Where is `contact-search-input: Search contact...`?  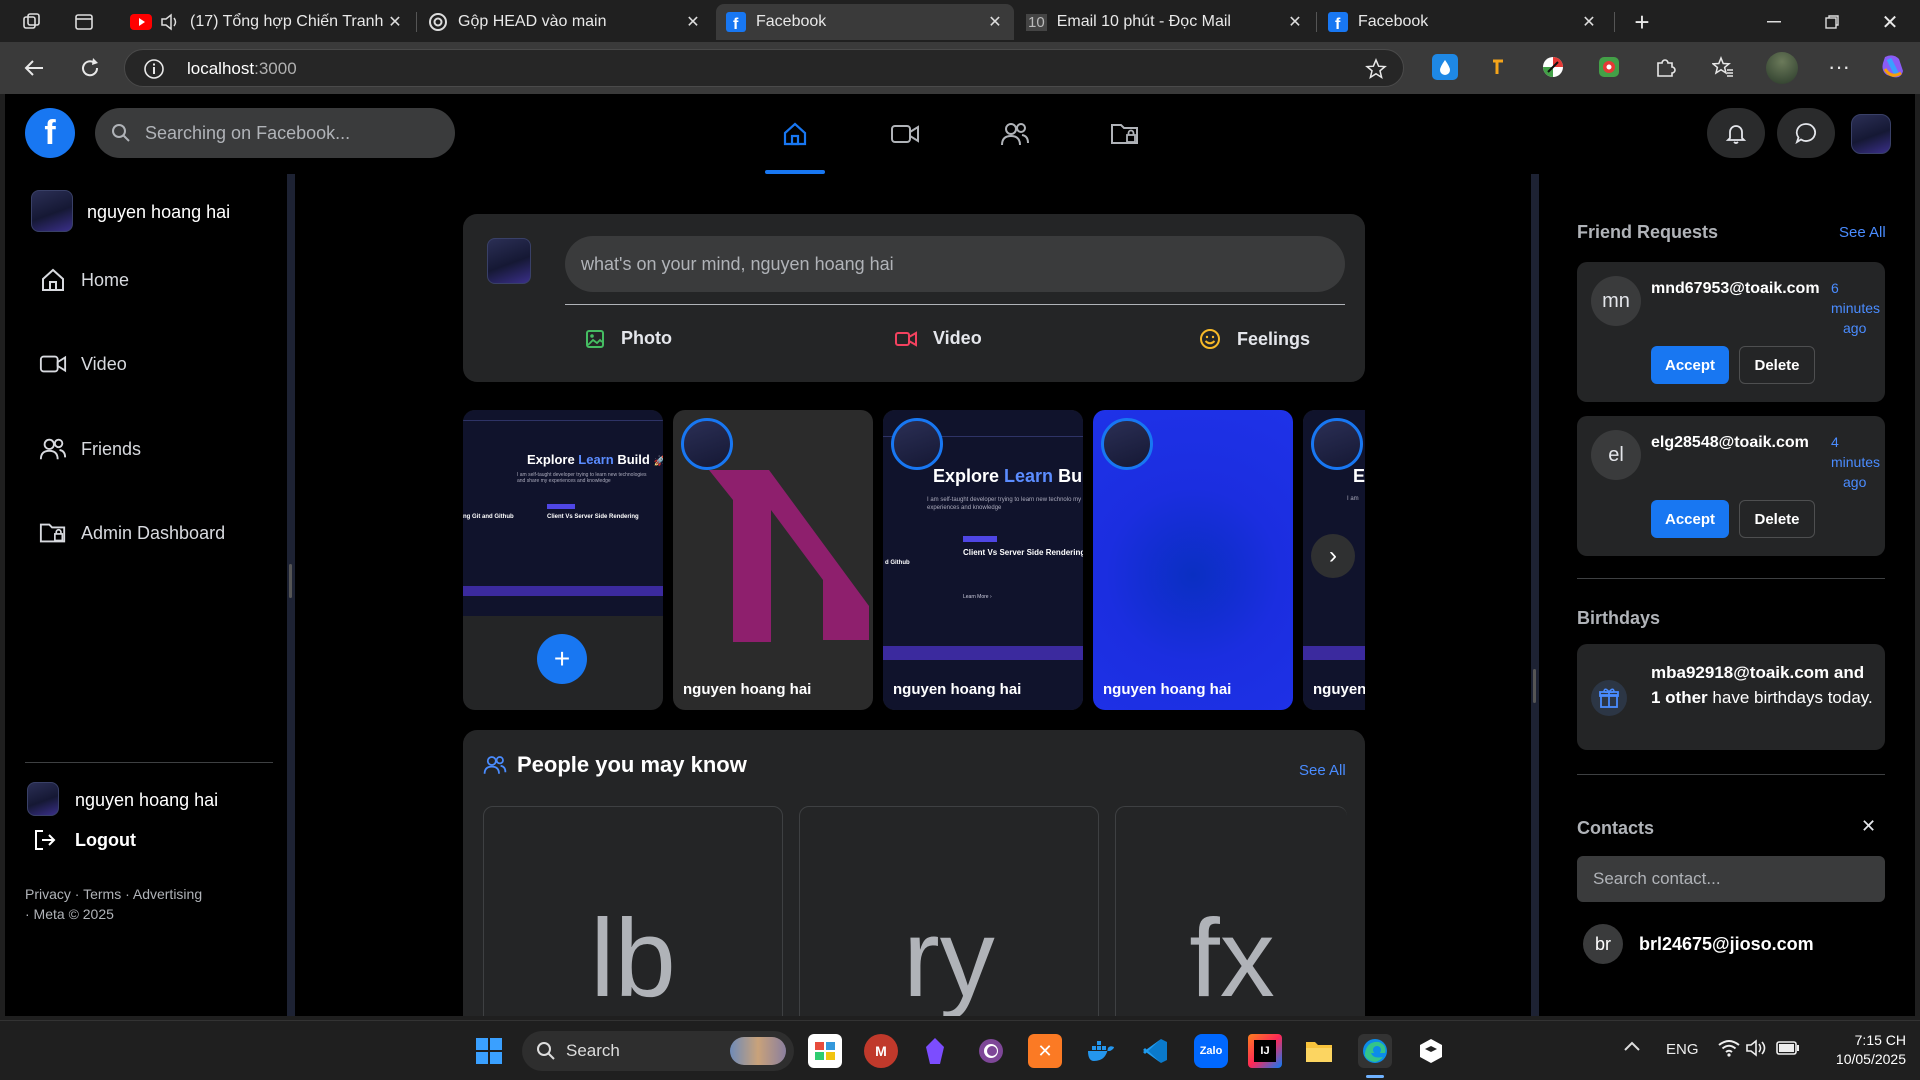 contact-search-input: Search contact... is located at coordinates (1731, 879).